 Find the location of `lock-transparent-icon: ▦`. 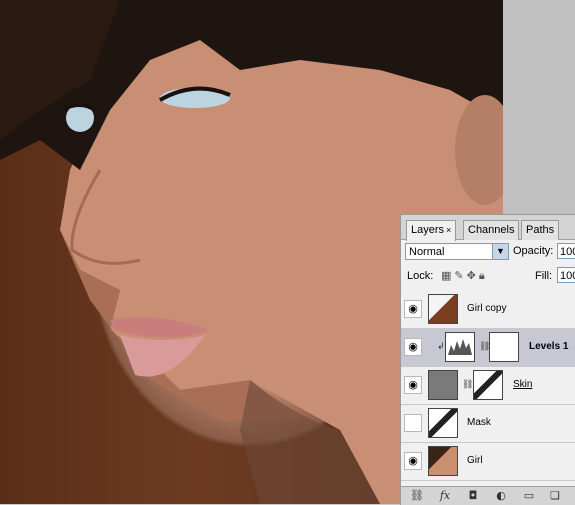

lock-transparent-icon: ▦ is located at coordinates (447, 275).